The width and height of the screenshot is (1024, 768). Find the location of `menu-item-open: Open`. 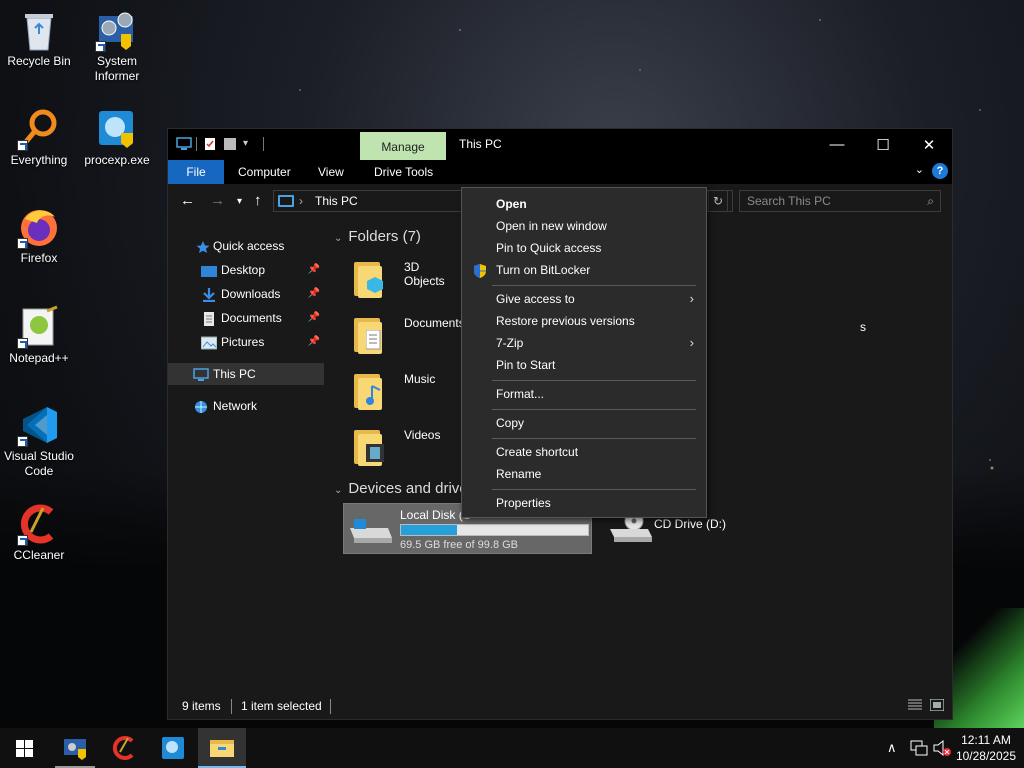

menu-item-open: Open is located at coordinates (584, 204).